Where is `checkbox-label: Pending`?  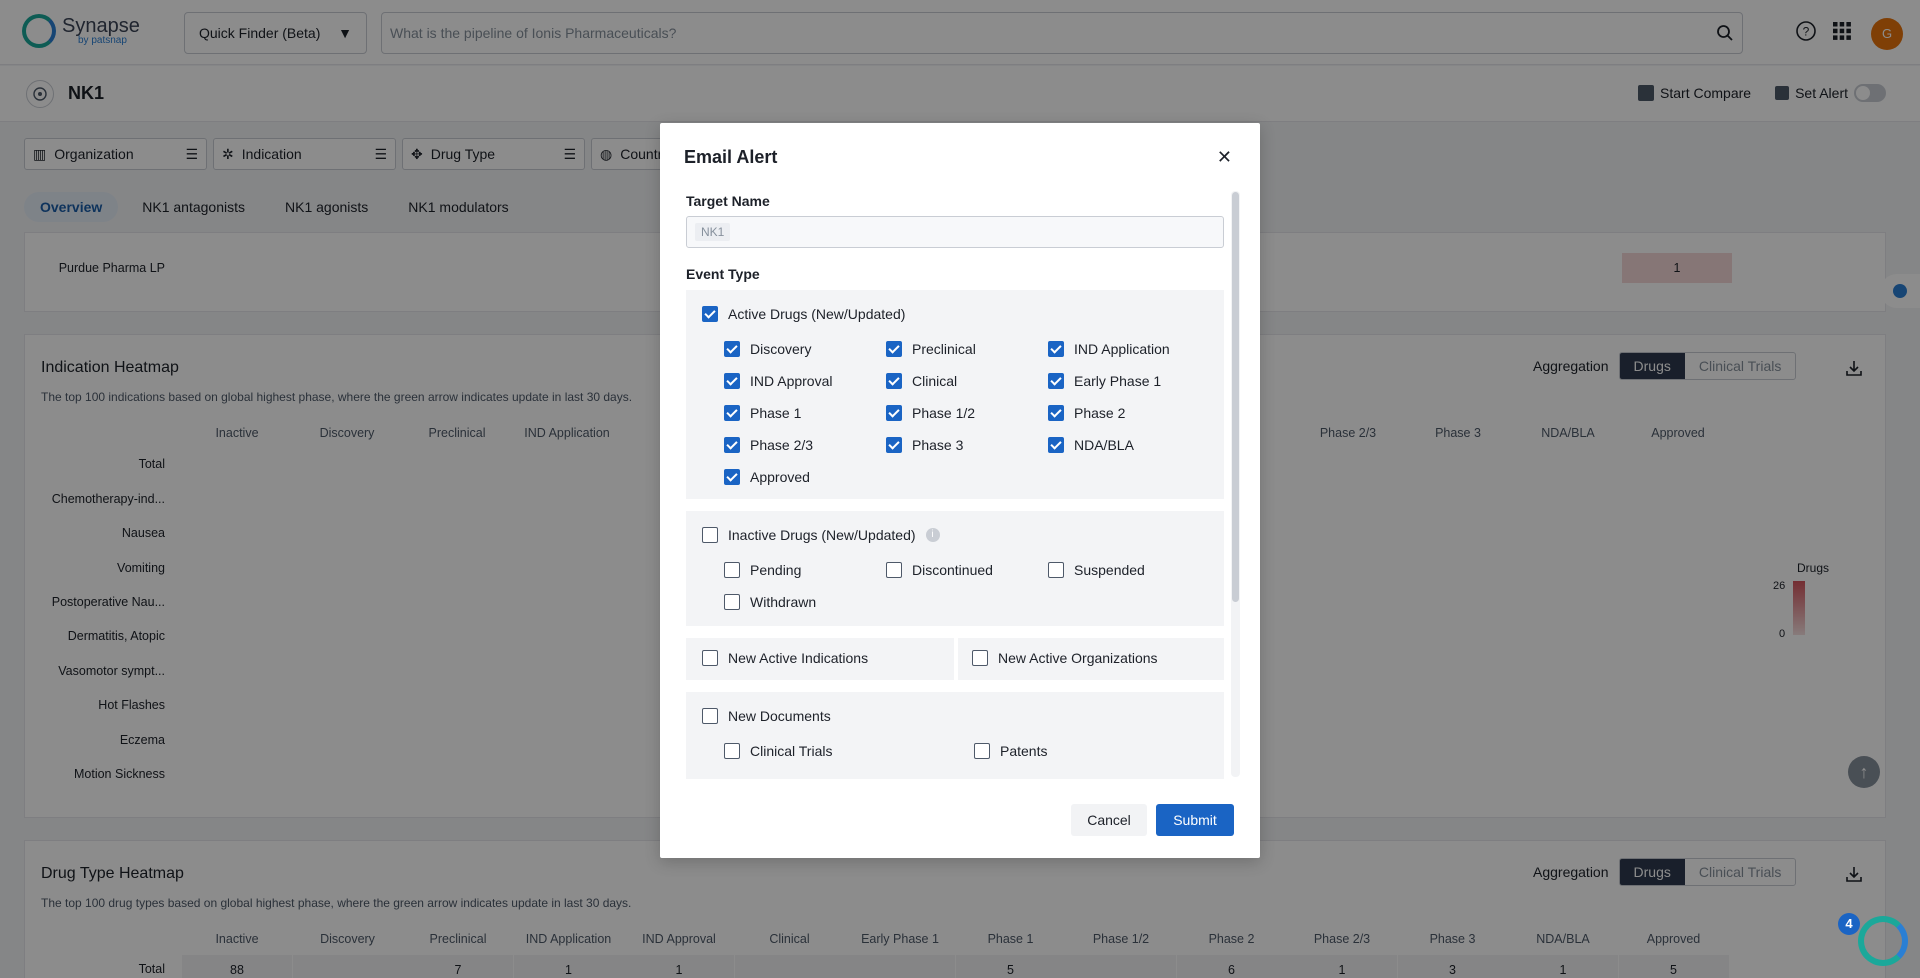
checkbox-label: Pending is located at coordinates (775, 570).